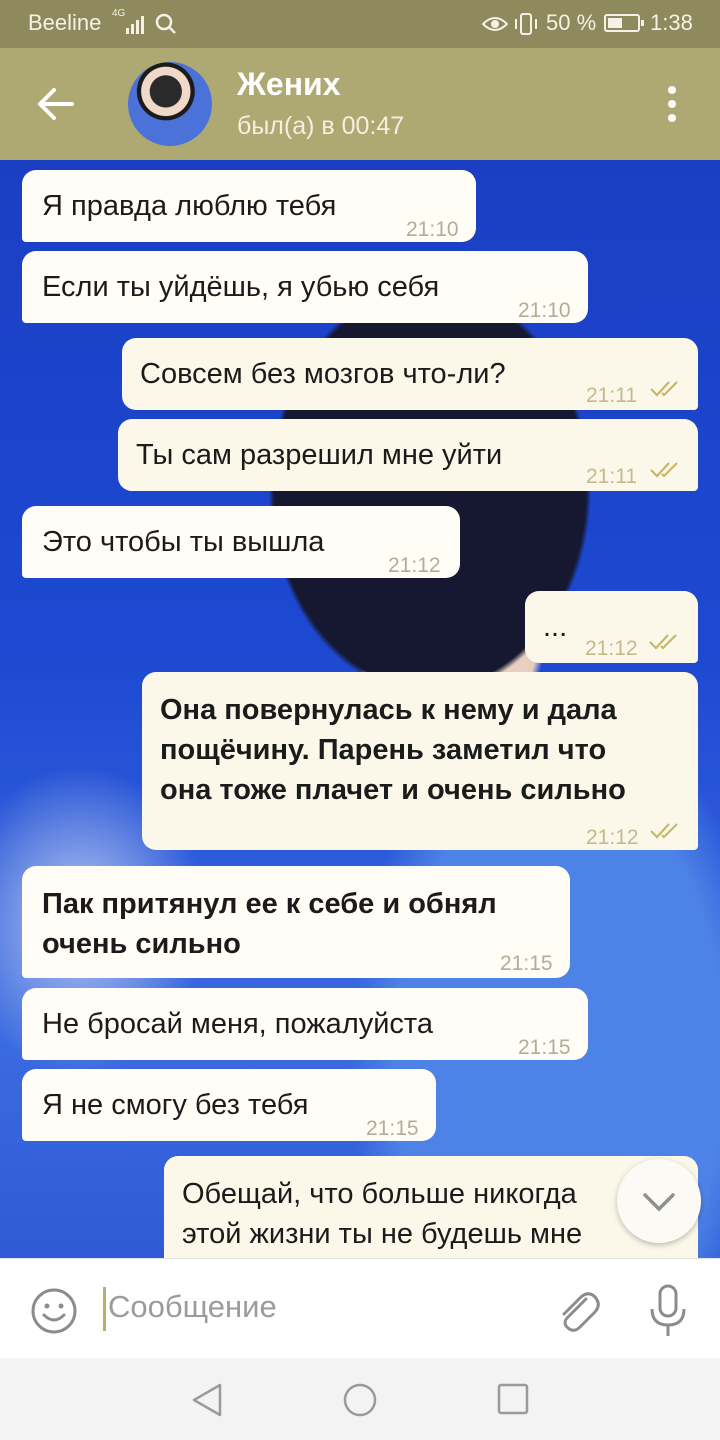 This screenshot has height=1440, width=720. I want to click on message-bubble: Ты сам разрешил мне уйти 21:11, so click(408, 455).